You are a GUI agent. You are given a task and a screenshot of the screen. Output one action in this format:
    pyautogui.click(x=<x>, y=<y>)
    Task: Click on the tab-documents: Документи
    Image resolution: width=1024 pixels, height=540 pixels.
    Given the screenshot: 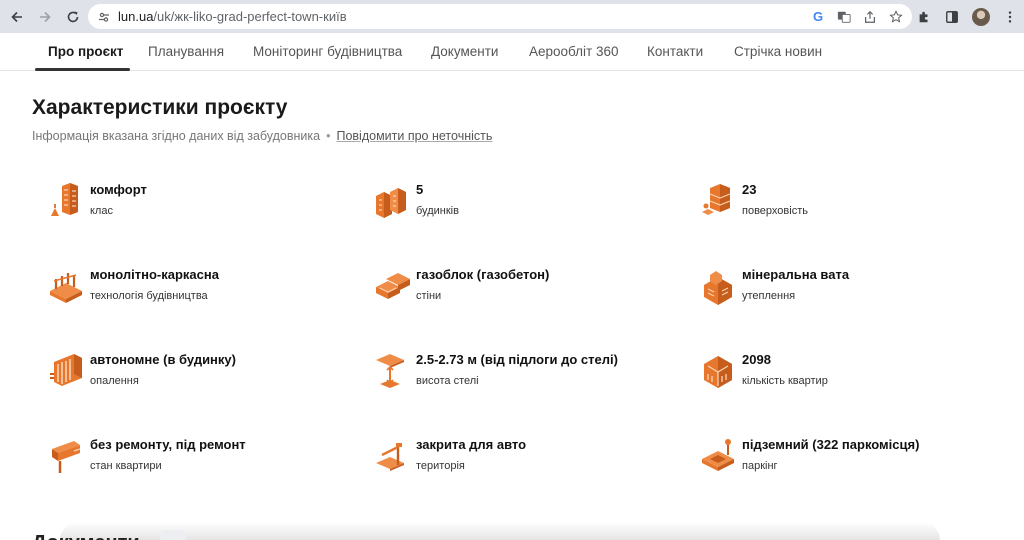 What is the action you would take?
    pyautogui.click(x=464, y=52)
    